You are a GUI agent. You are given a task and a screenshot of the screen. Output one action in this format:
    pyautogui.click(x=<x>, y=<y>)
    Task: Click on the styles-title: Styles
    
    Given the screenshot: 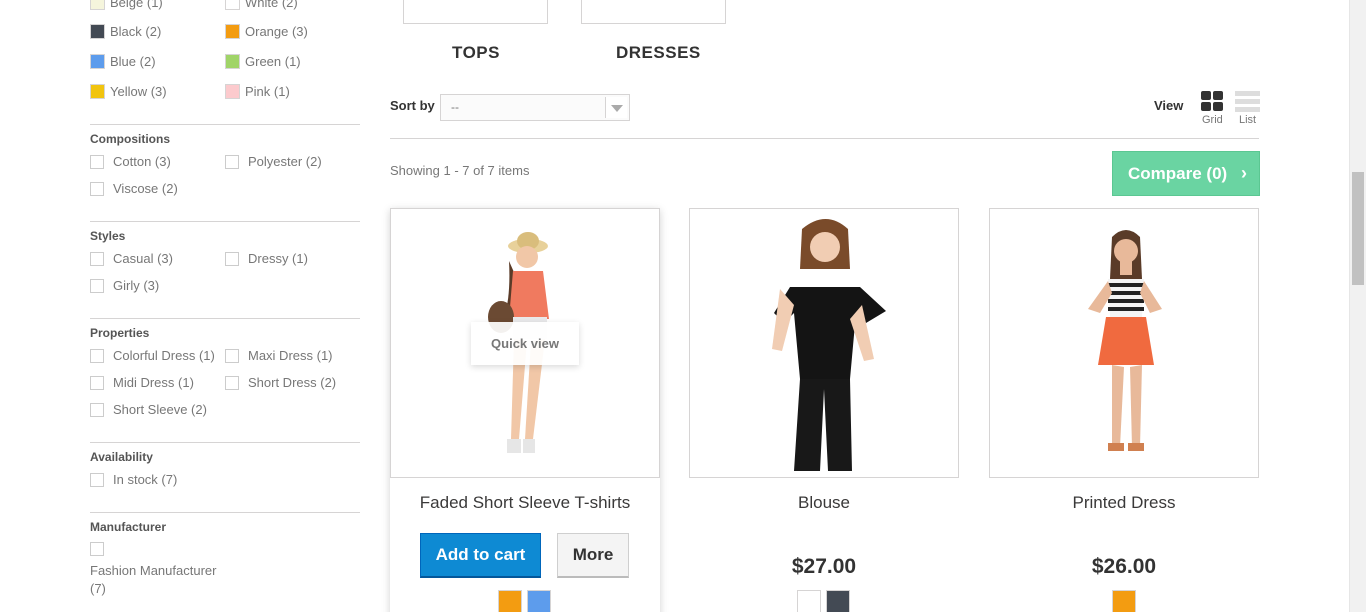 What is the action you would take?
    pyautogui.click(x=108, y=236)
    